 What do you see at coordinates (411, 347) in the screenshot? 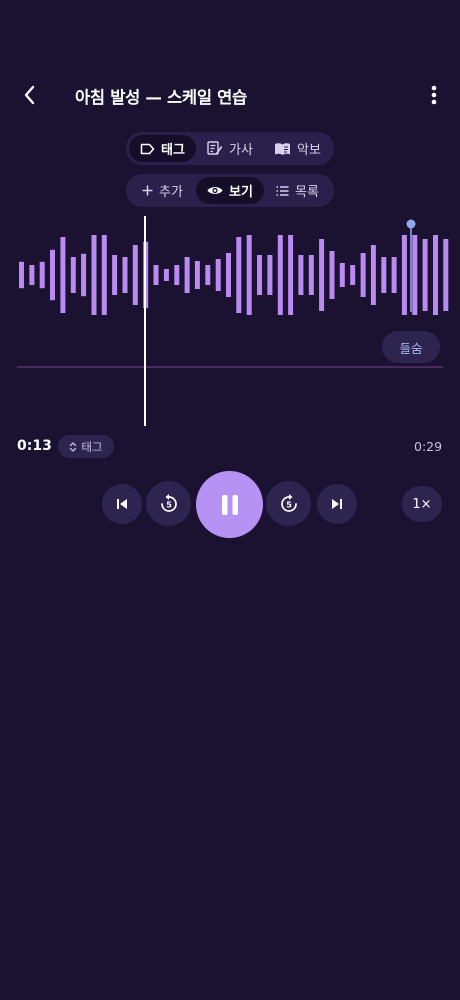
I see `inhale-button: 들숨` at bounding box center [411, 347].